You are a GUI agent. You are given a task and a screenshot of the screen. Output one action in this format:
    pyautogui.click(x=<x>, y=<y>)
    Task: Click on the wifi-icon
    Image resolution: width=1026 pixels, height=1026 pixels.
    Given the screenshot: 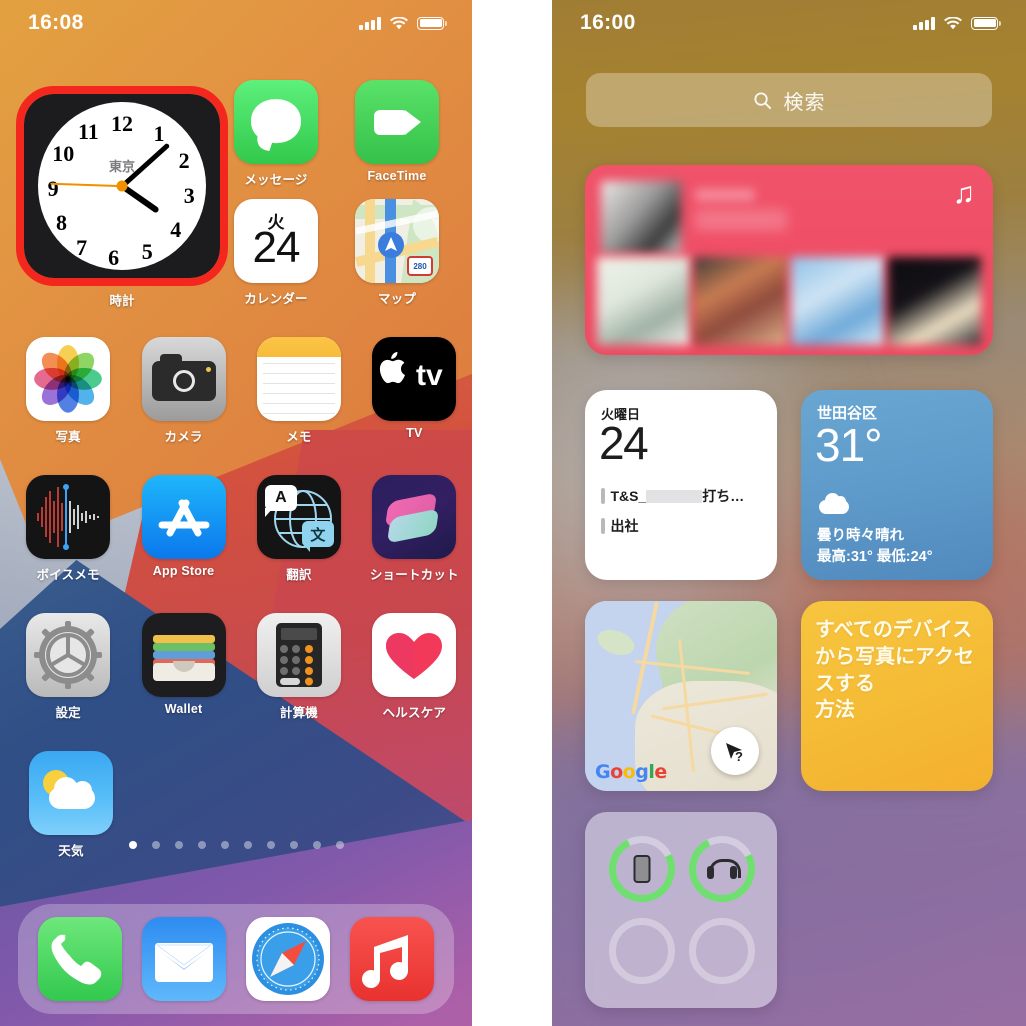 What is the action you would take?
    pyautogui.click(x=399, y=23)
    